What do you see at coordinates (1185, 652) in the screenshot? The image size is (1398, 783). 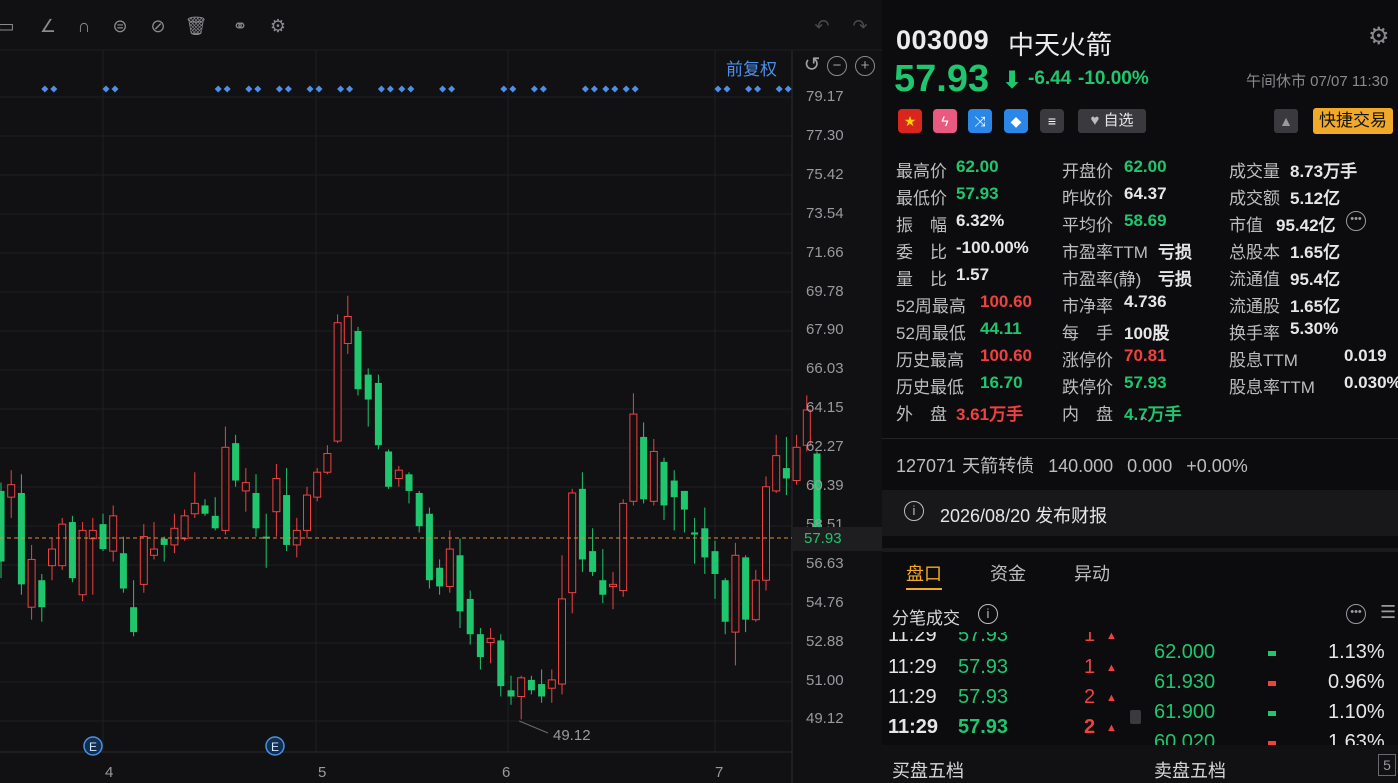 I see `level-price: 62.000` at bounding box center [1185, 652].